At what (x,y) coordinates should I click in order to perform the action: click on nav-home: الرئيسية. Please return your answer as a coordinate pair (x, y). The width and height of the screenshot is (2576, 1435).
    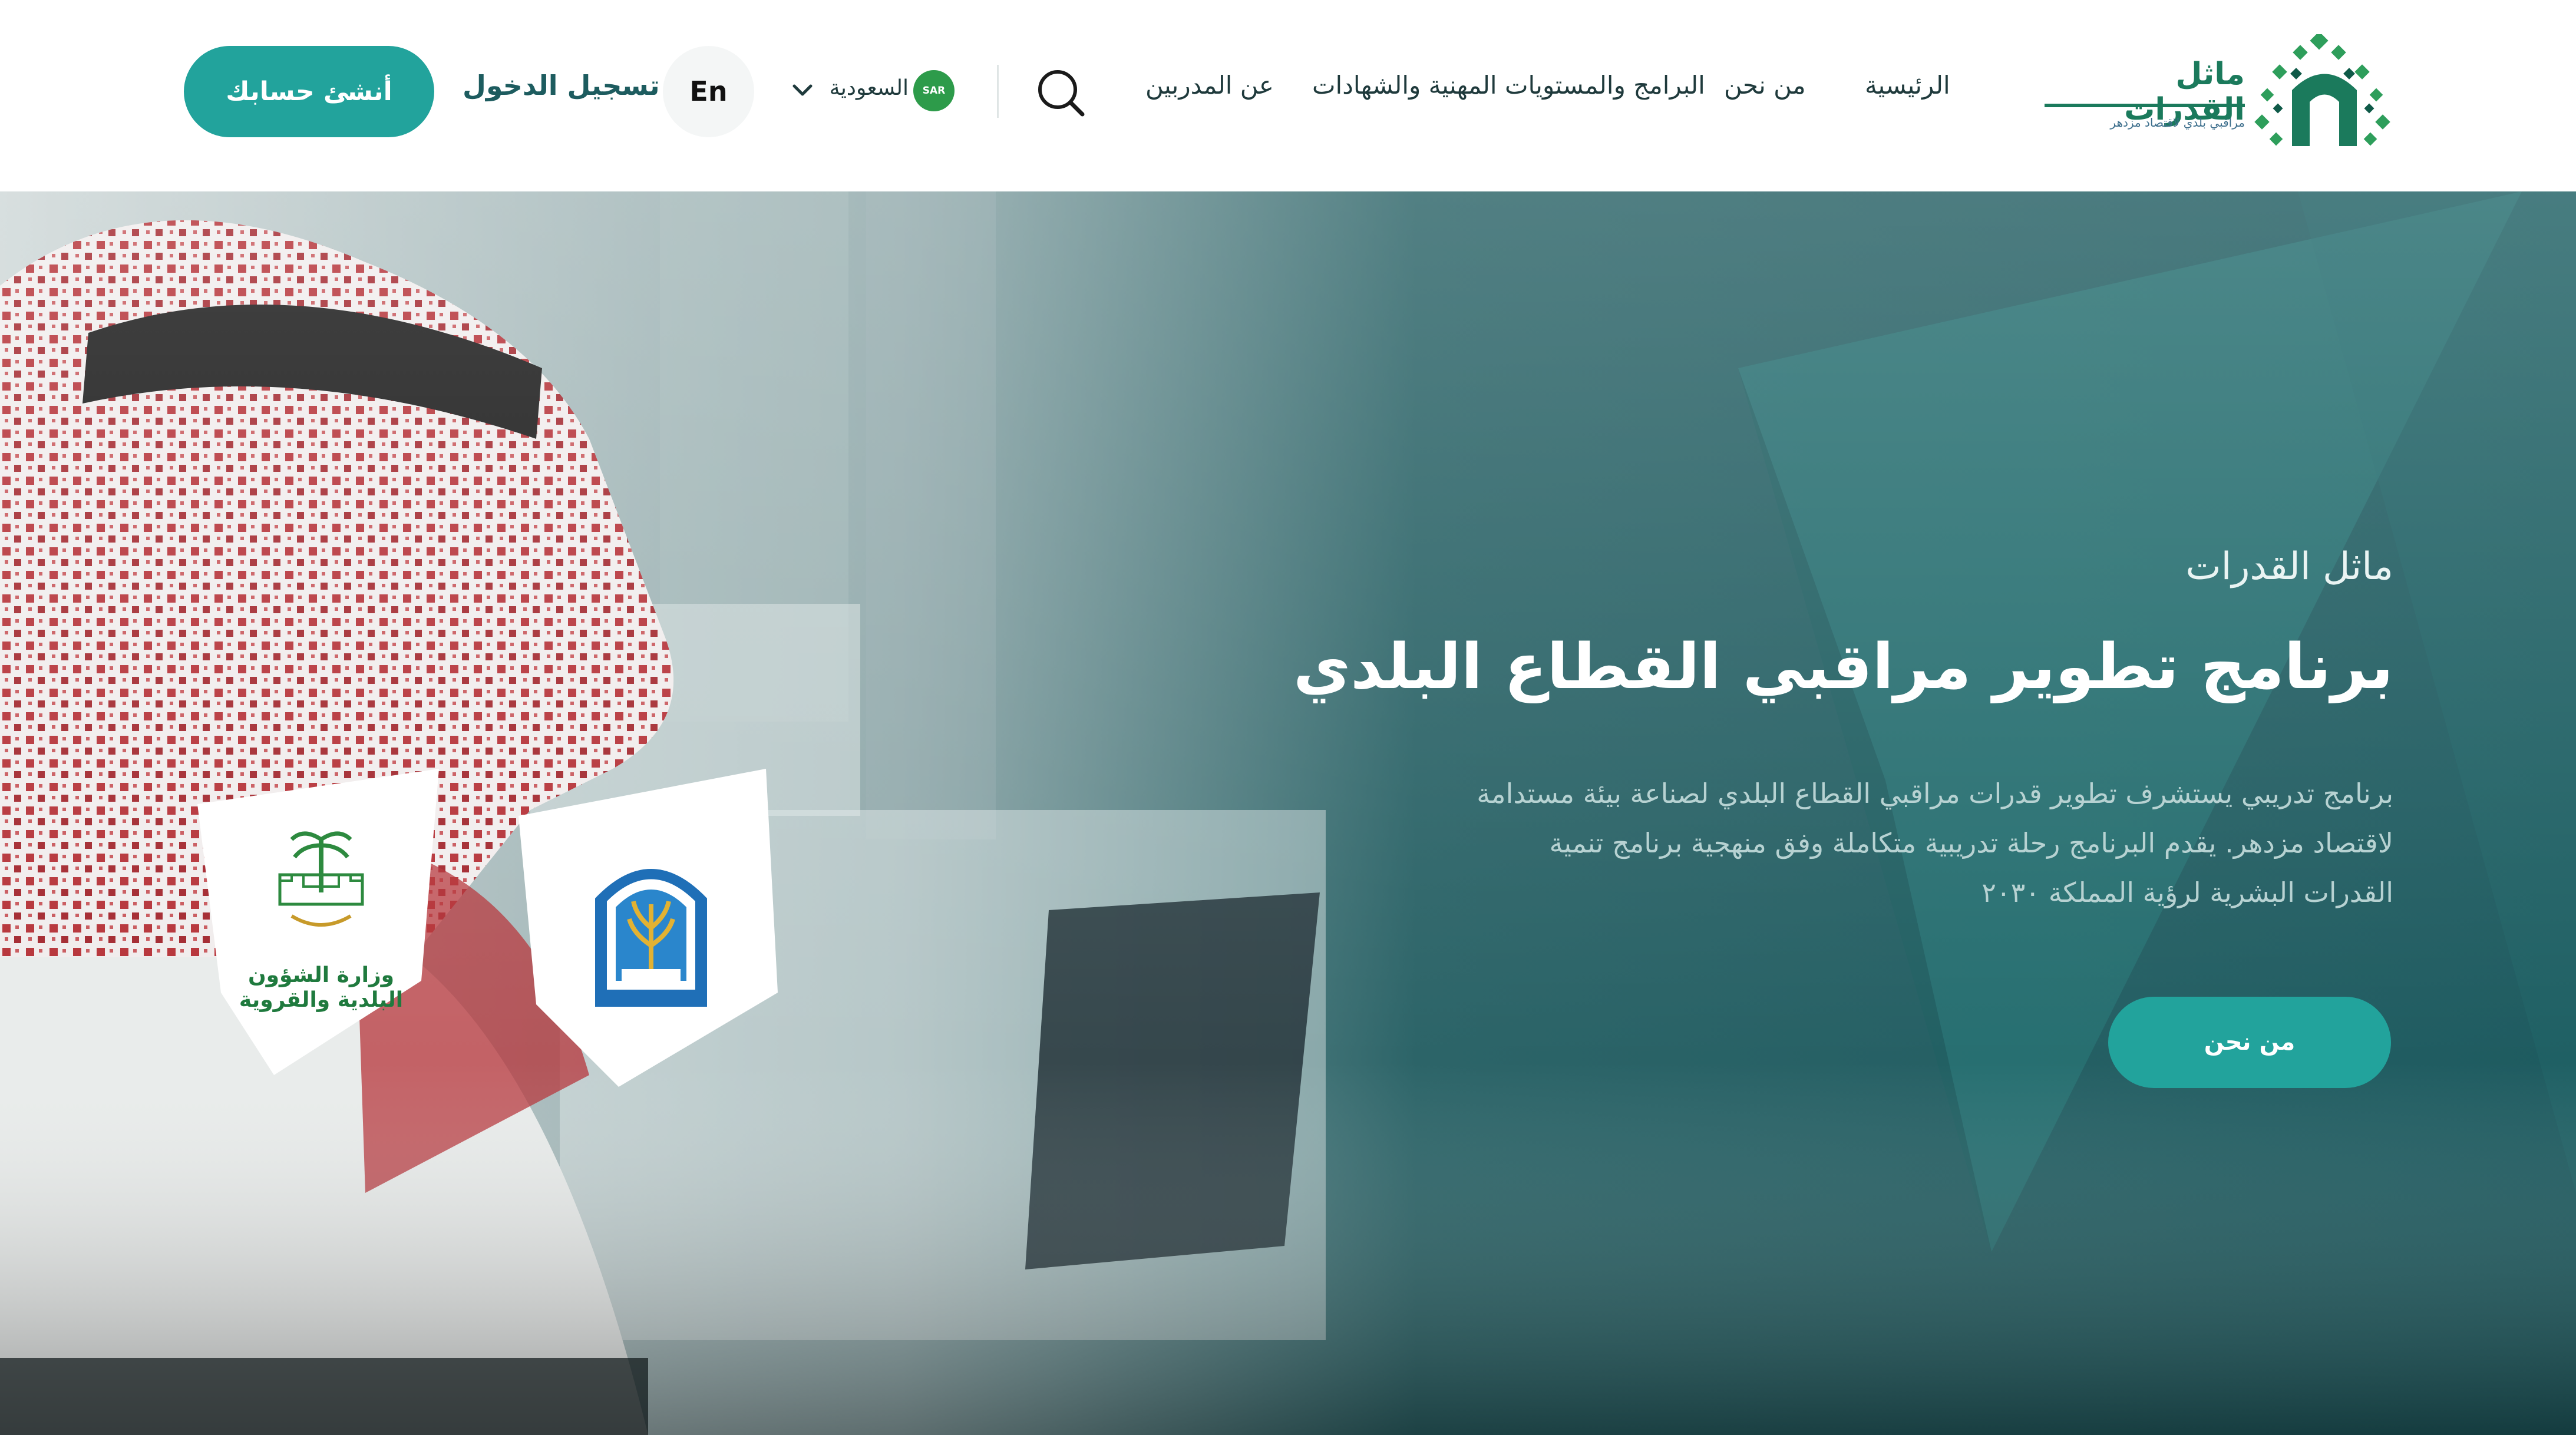
    Looking at the image, I should click on (1907, 85).